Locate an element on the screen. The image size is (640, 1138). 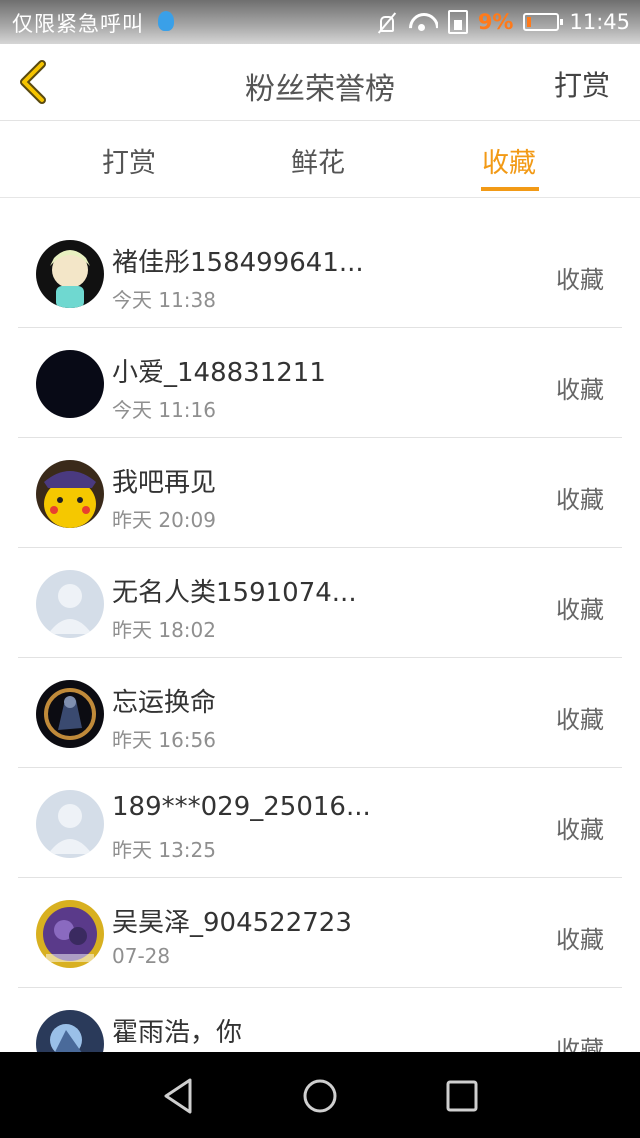
fan-time: 昨天 13:25 is located at coordinates (164, 850).